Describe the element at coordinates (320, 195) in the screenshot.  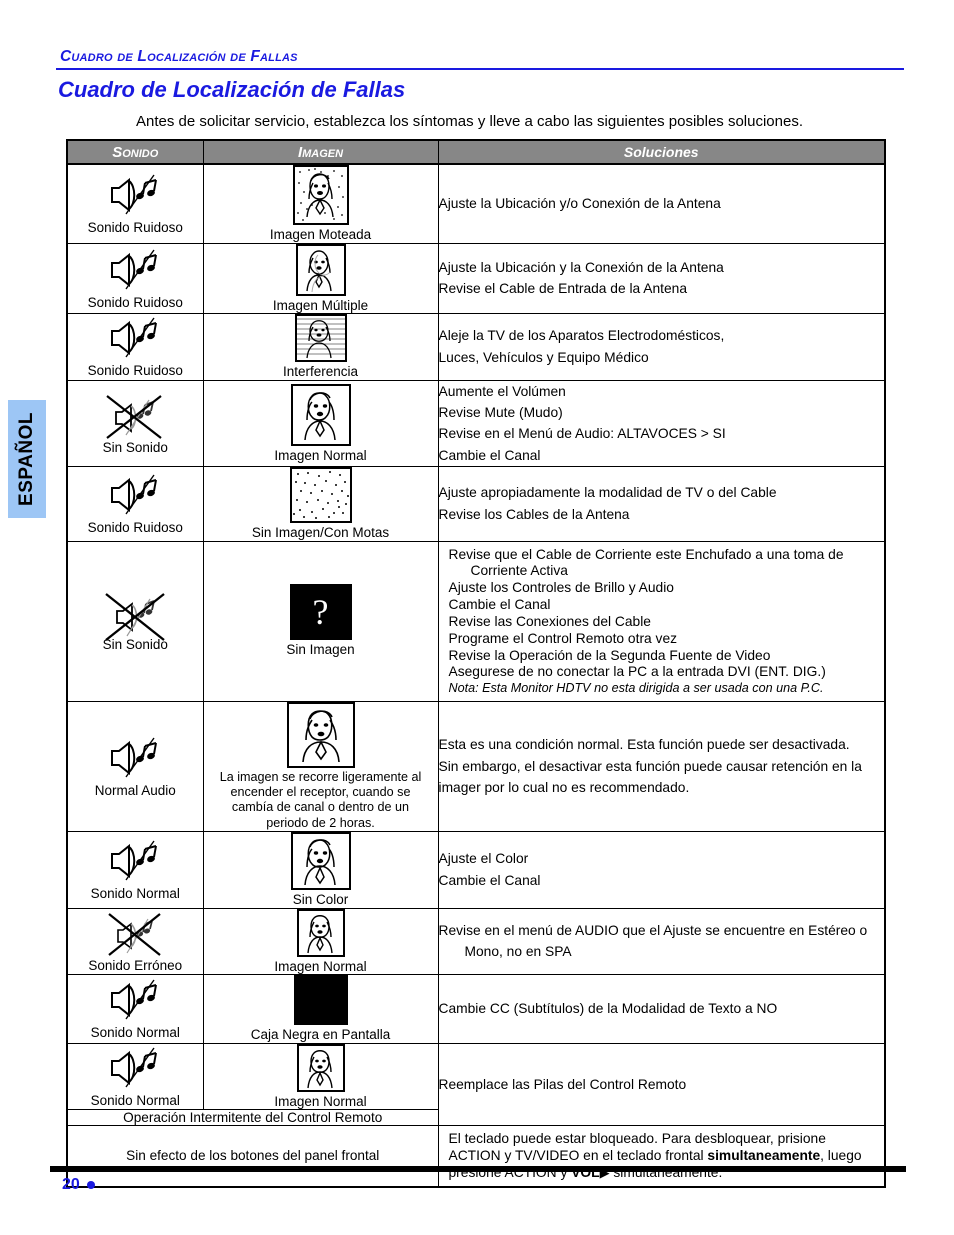
I see `face-speckled-icon` at that location.